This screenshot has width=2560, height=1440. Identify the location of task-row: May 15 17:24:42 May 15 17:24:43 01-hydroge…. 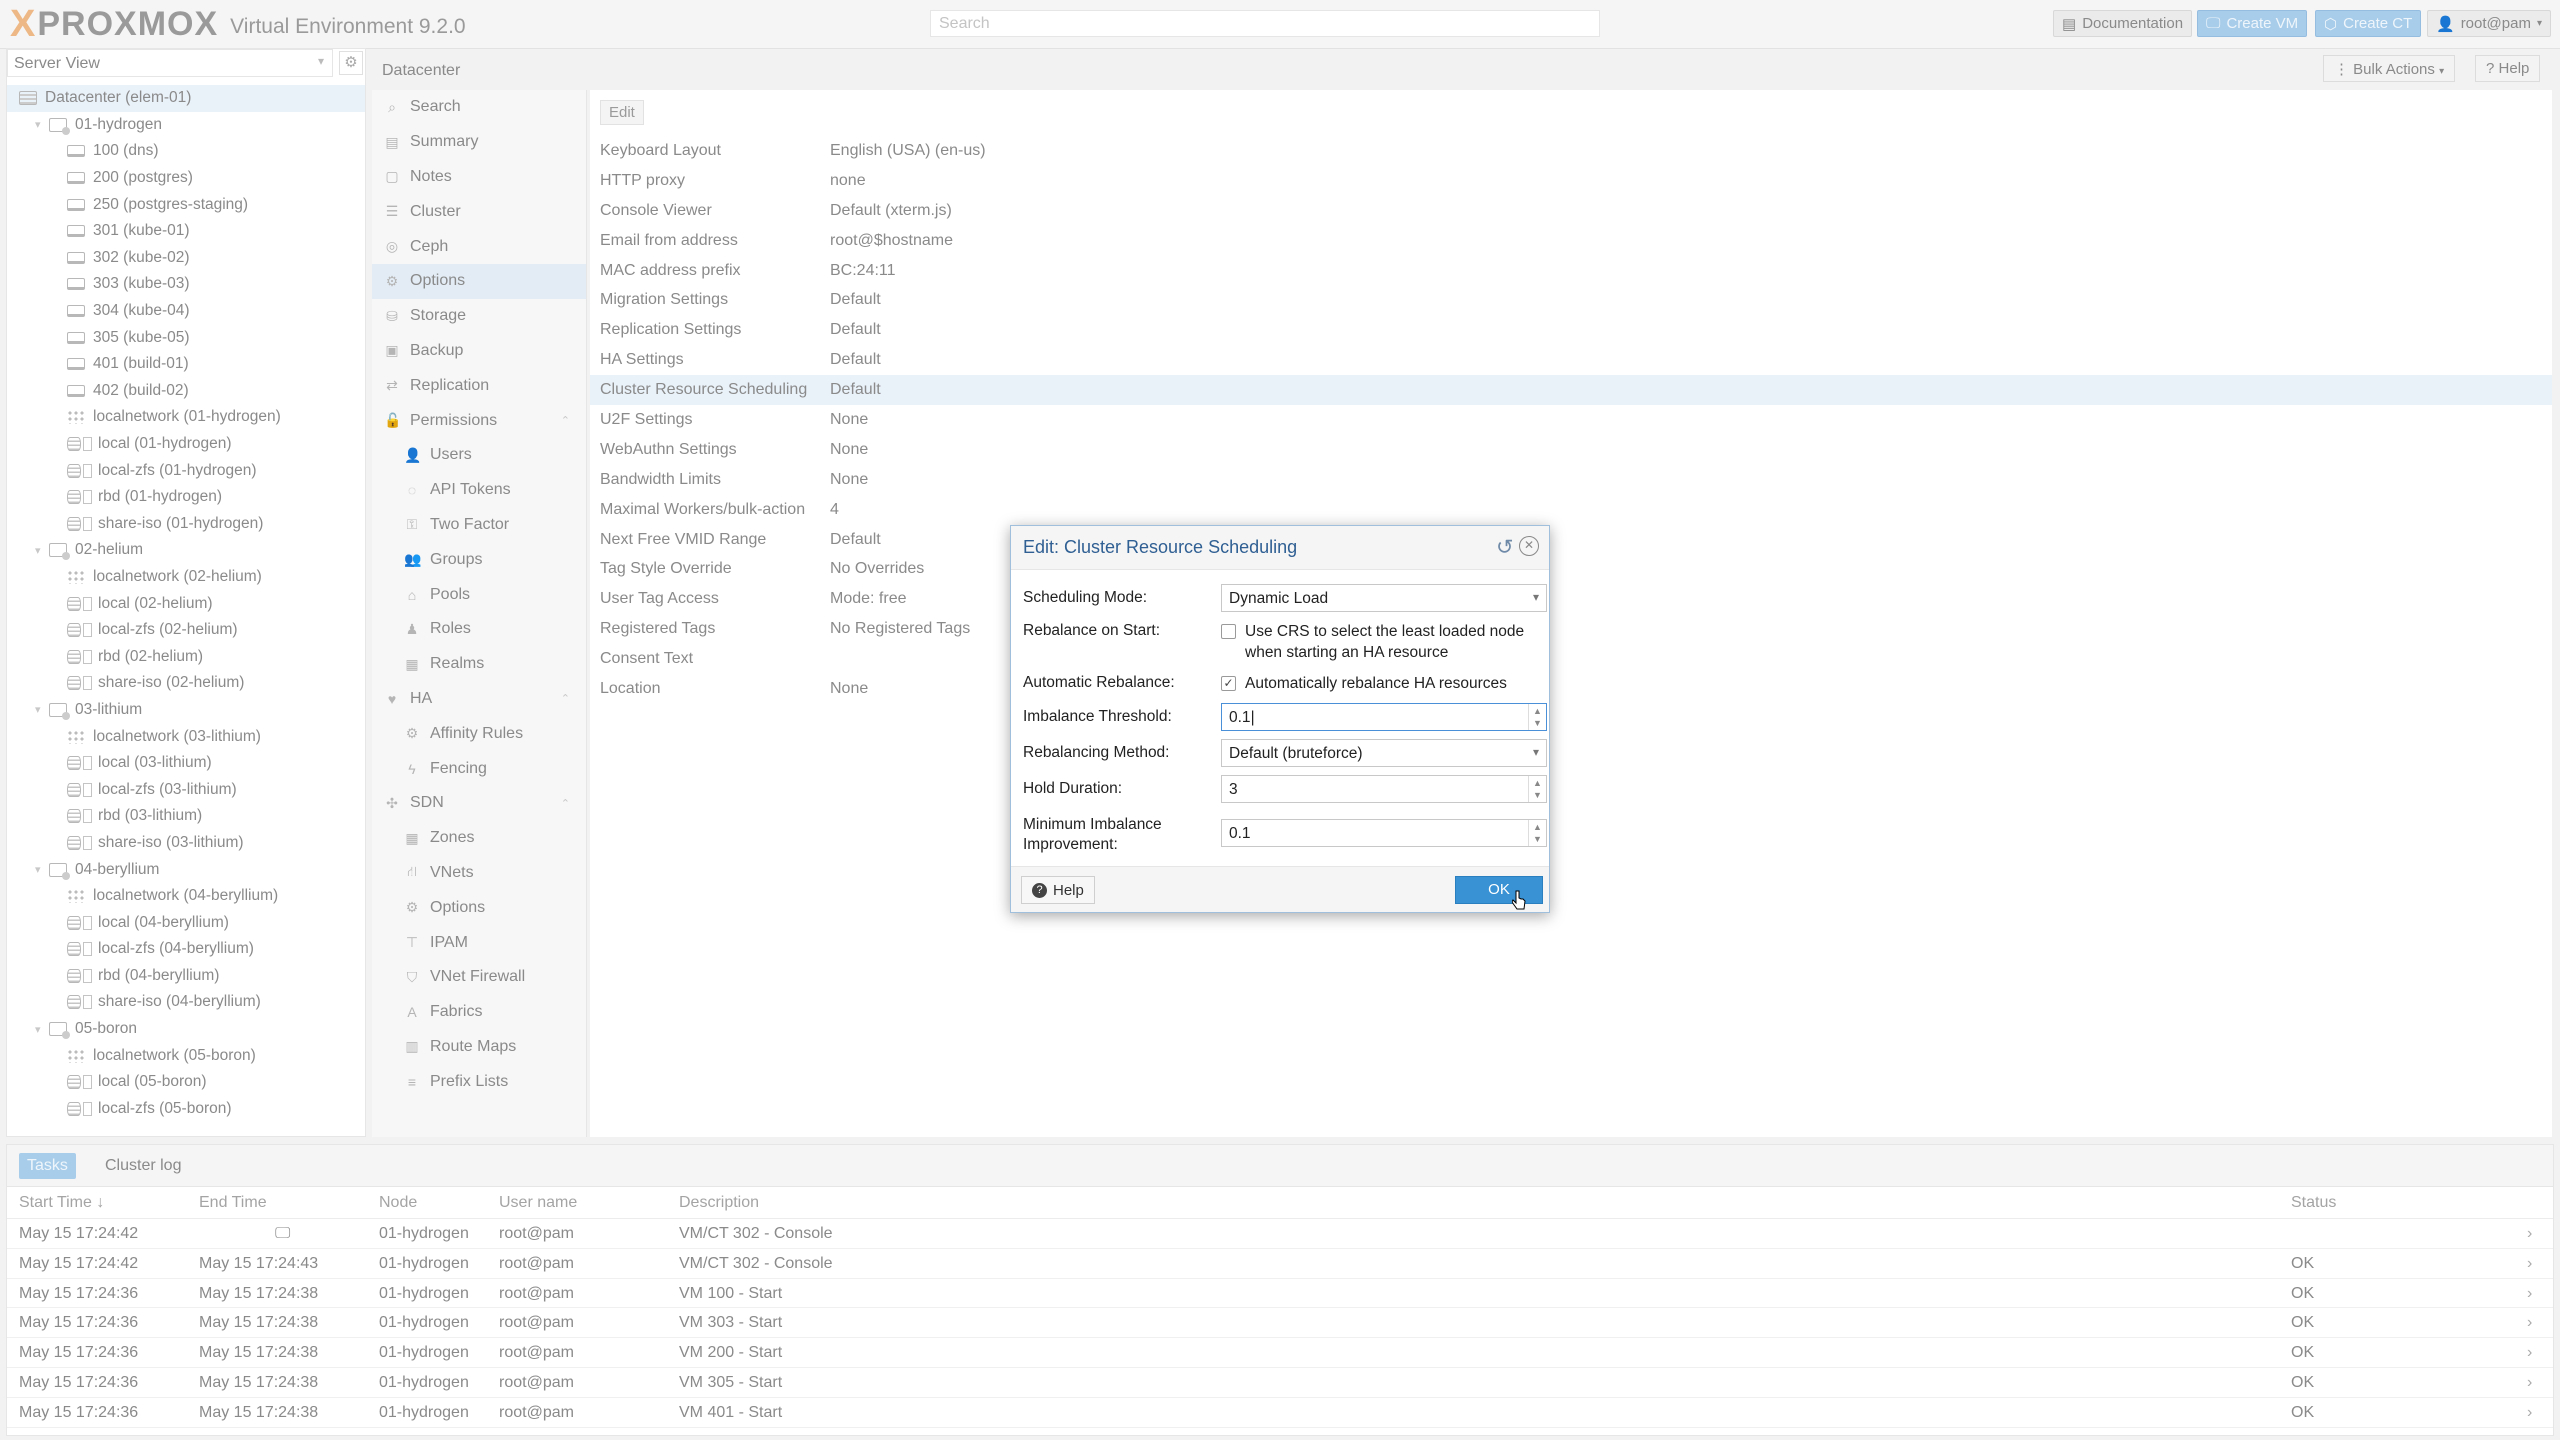
(1280, 1264).